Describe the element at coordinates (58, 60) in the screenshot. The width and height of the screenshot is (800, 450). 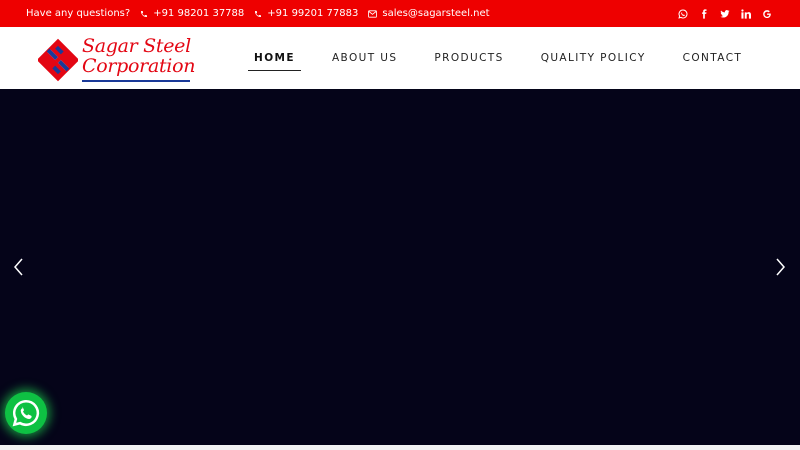
I see `logo-mark-icon` at that location.